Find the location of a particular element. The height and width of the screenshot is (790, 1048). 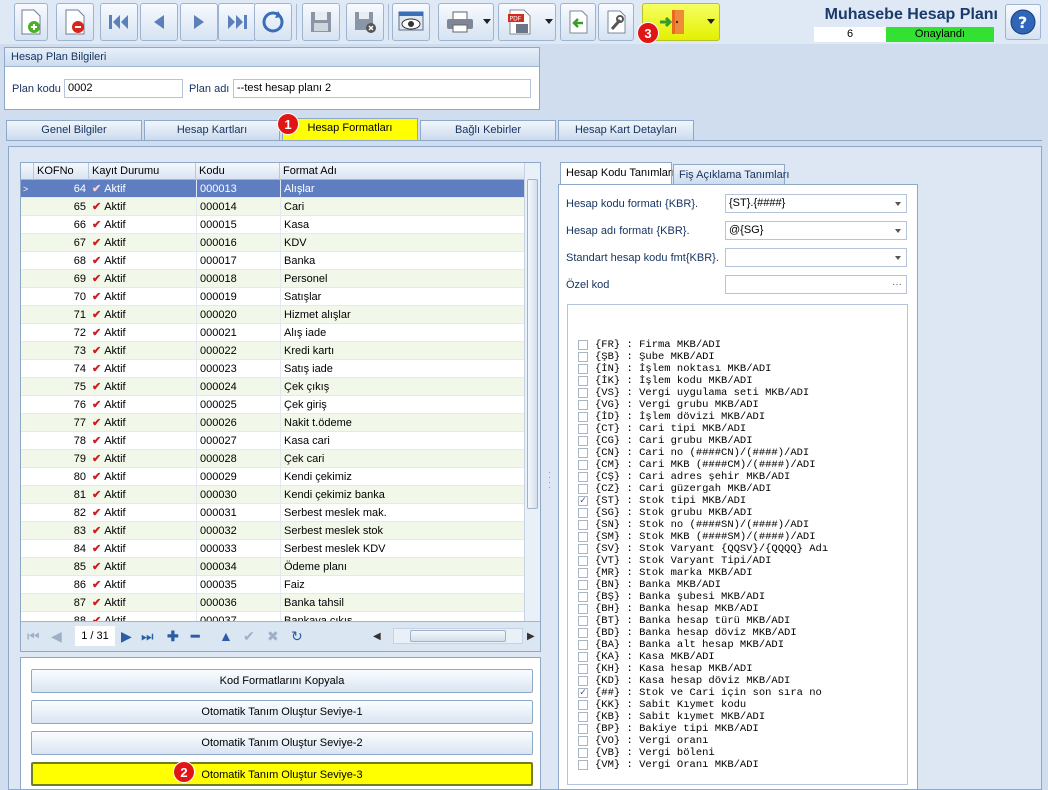

help-button: ? is located at coordinates (1023, 22).